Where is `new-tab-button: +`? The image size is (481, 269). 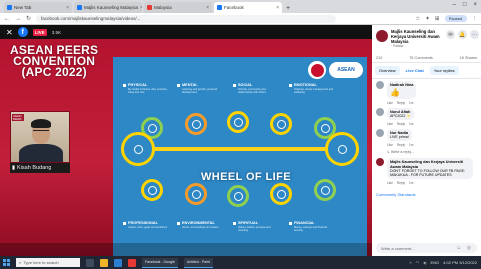 new-tab-button: + is located at coordinates (288, 8).